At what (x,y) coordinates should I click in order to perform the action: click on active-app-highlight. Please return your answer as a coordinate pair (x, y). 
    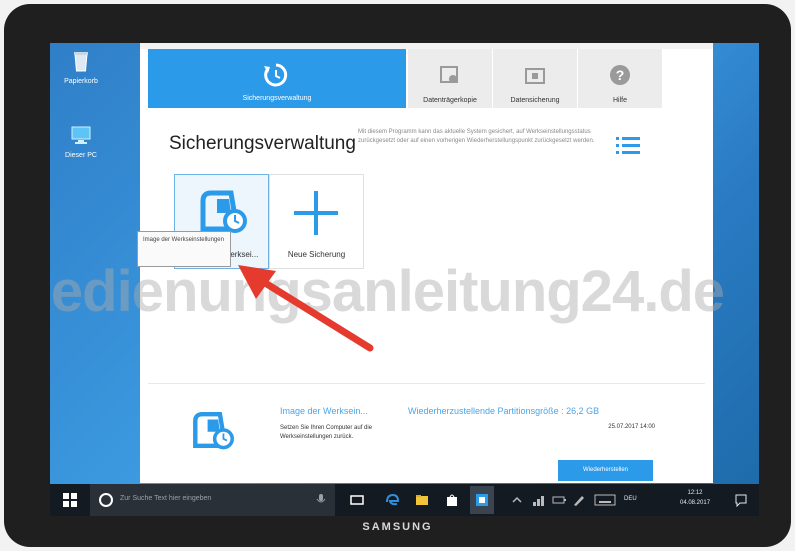
    Looking at the image, I should click on (482, 500).